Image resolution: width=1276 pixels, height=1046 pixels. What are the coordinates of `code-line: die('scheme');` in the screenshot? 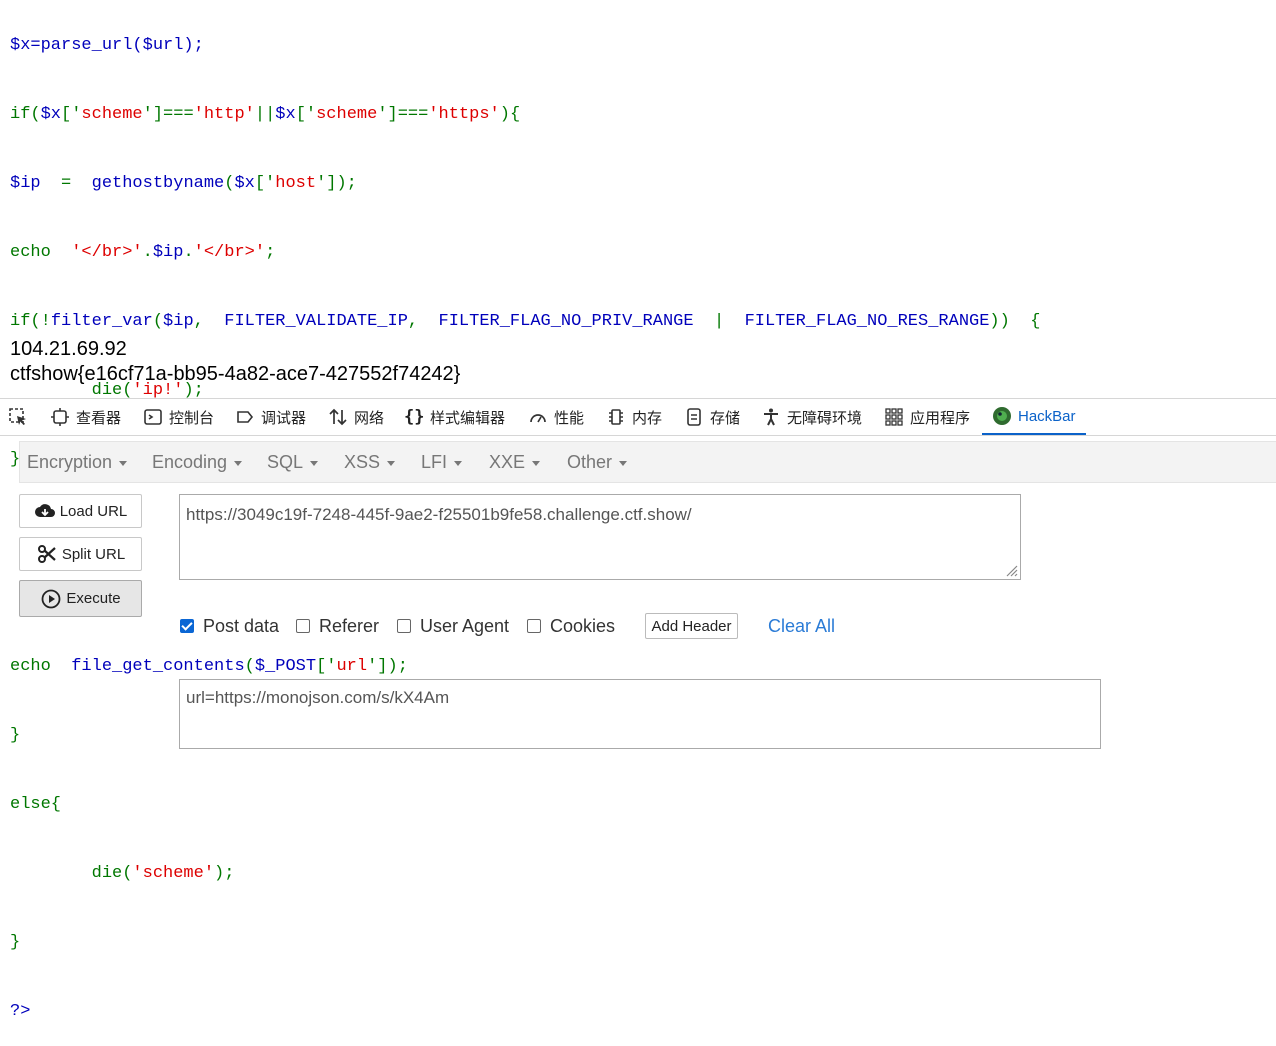 It's located at (525, 873).